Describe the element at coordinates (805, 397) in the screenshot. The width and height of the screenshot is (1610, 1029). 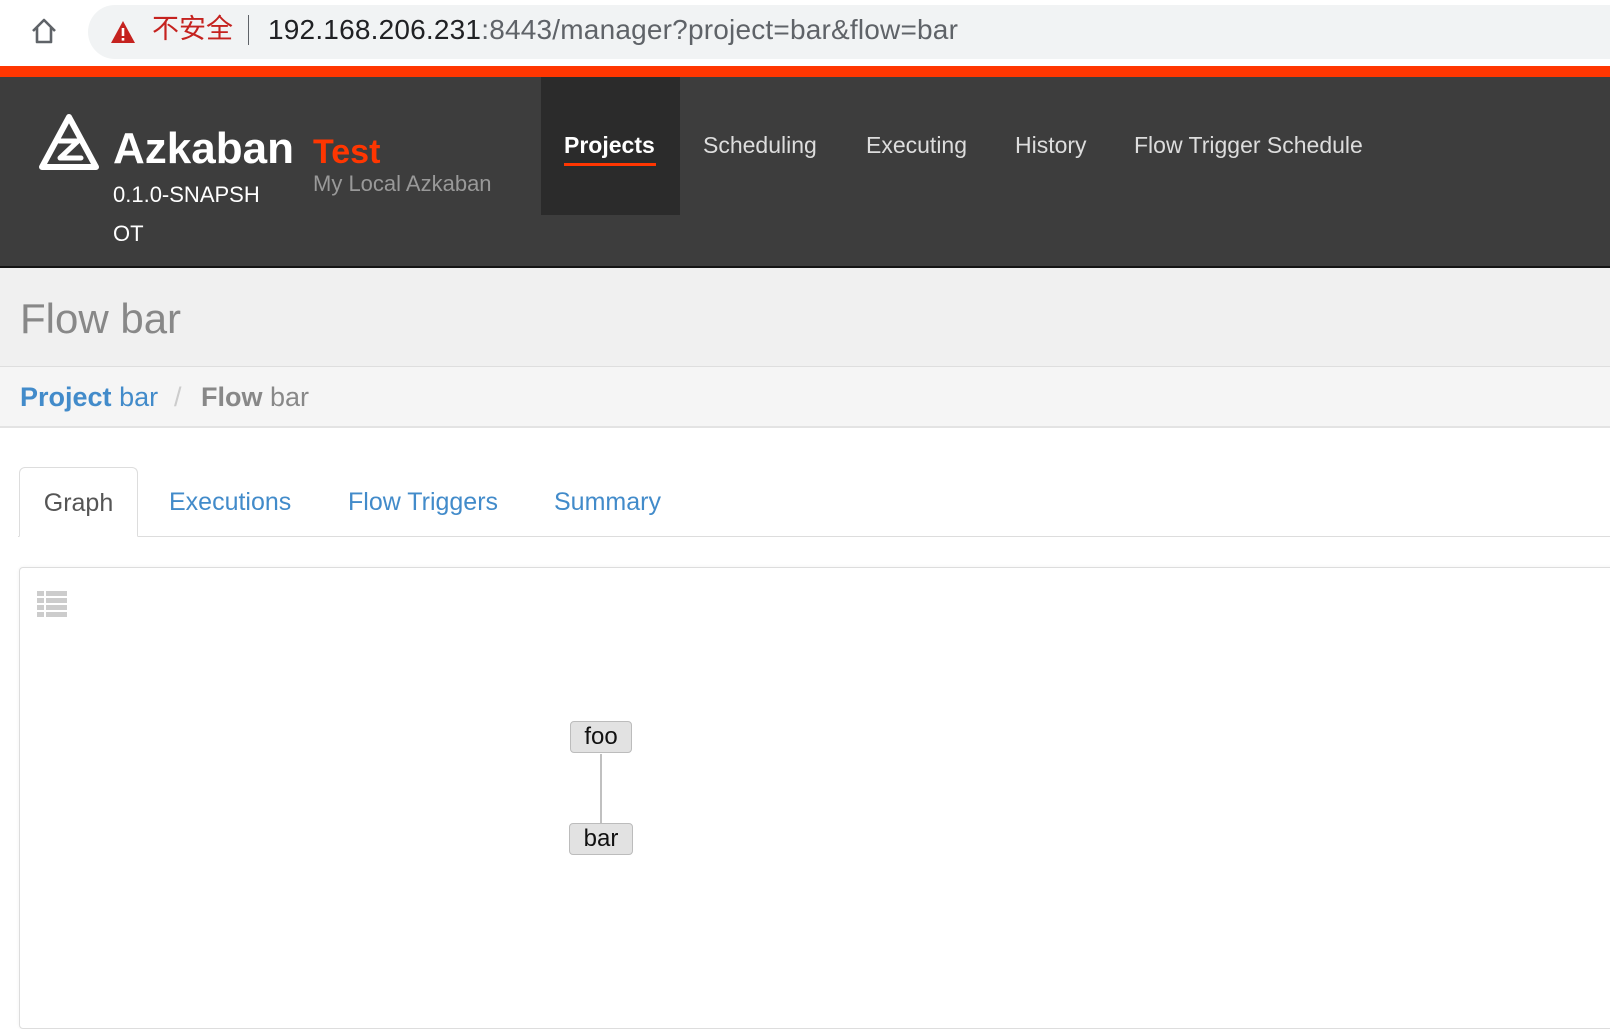
I see `breadcrumb: Project bar / Flow bar` at that location.